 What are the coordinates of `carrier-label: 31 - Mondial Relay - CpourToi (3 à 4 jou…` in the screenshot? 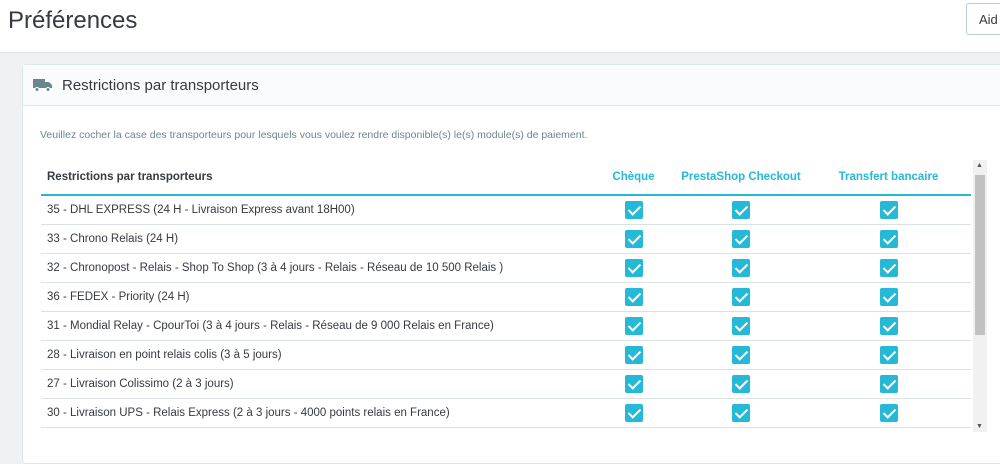 It's located at (270, 326).